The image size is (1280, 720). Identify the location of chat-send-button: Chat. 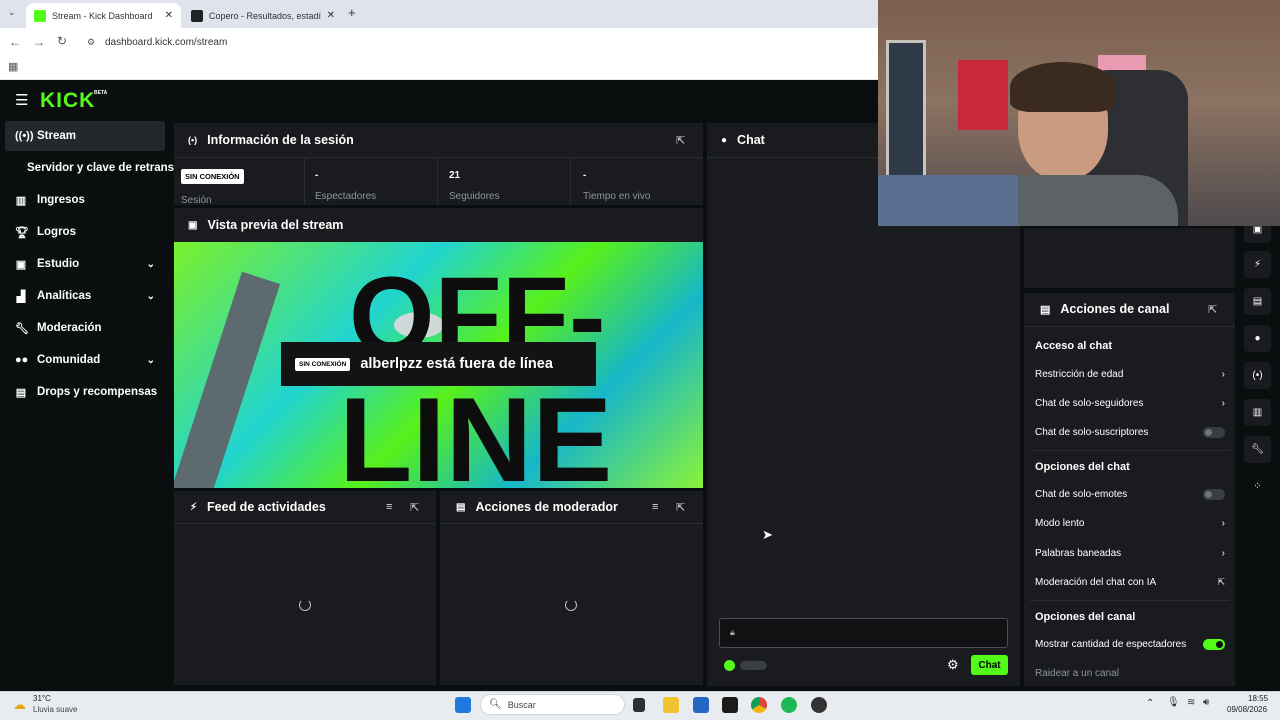
(989, 665).